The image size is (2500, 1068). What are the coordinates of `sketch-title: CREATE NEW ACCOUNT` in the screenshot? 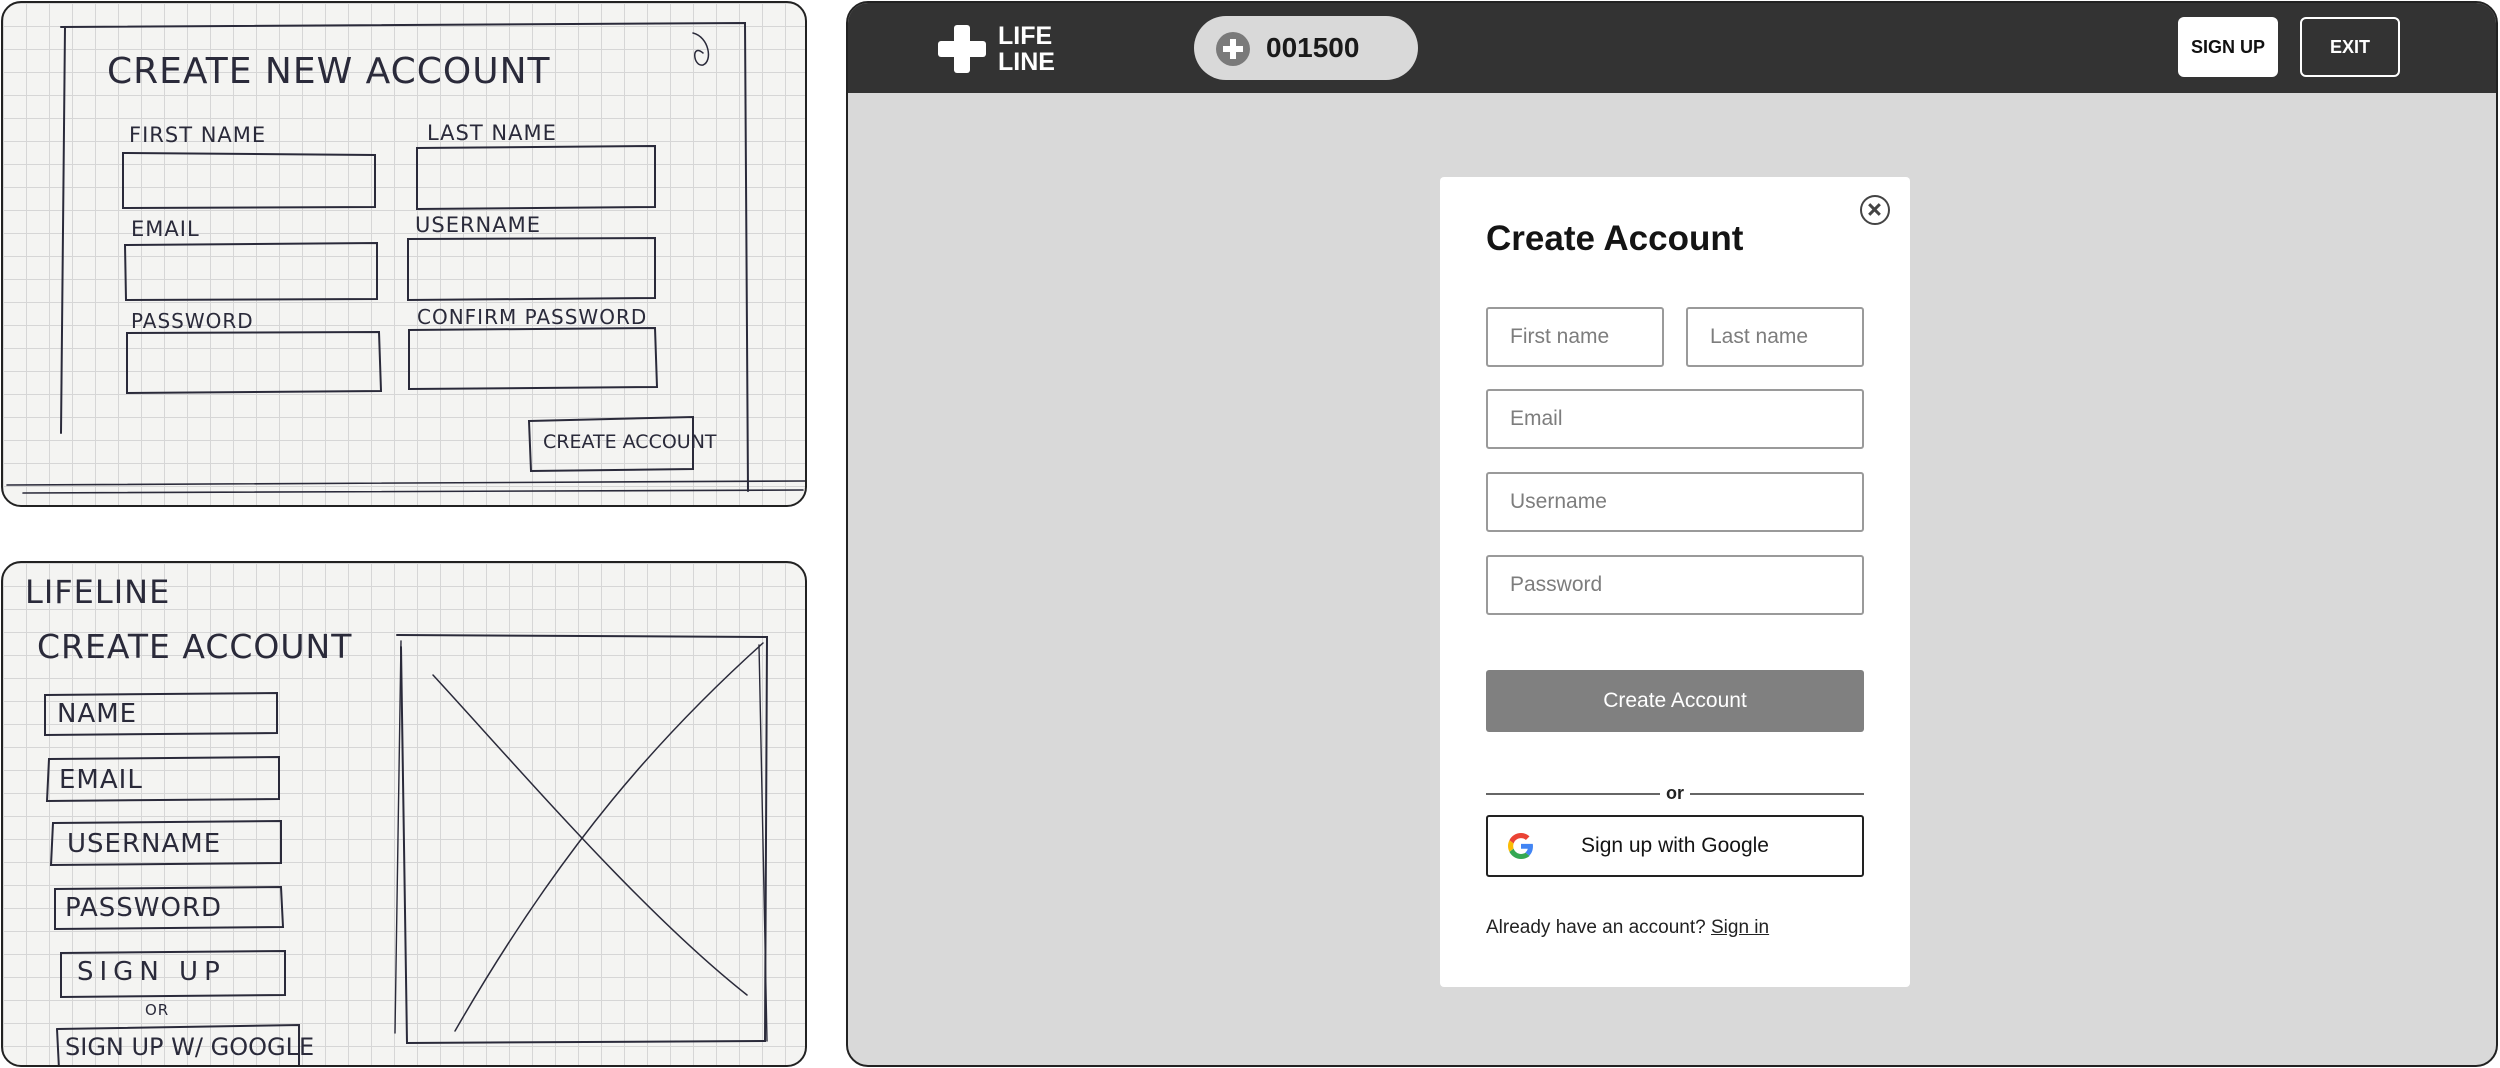 It's located at (329, 71).